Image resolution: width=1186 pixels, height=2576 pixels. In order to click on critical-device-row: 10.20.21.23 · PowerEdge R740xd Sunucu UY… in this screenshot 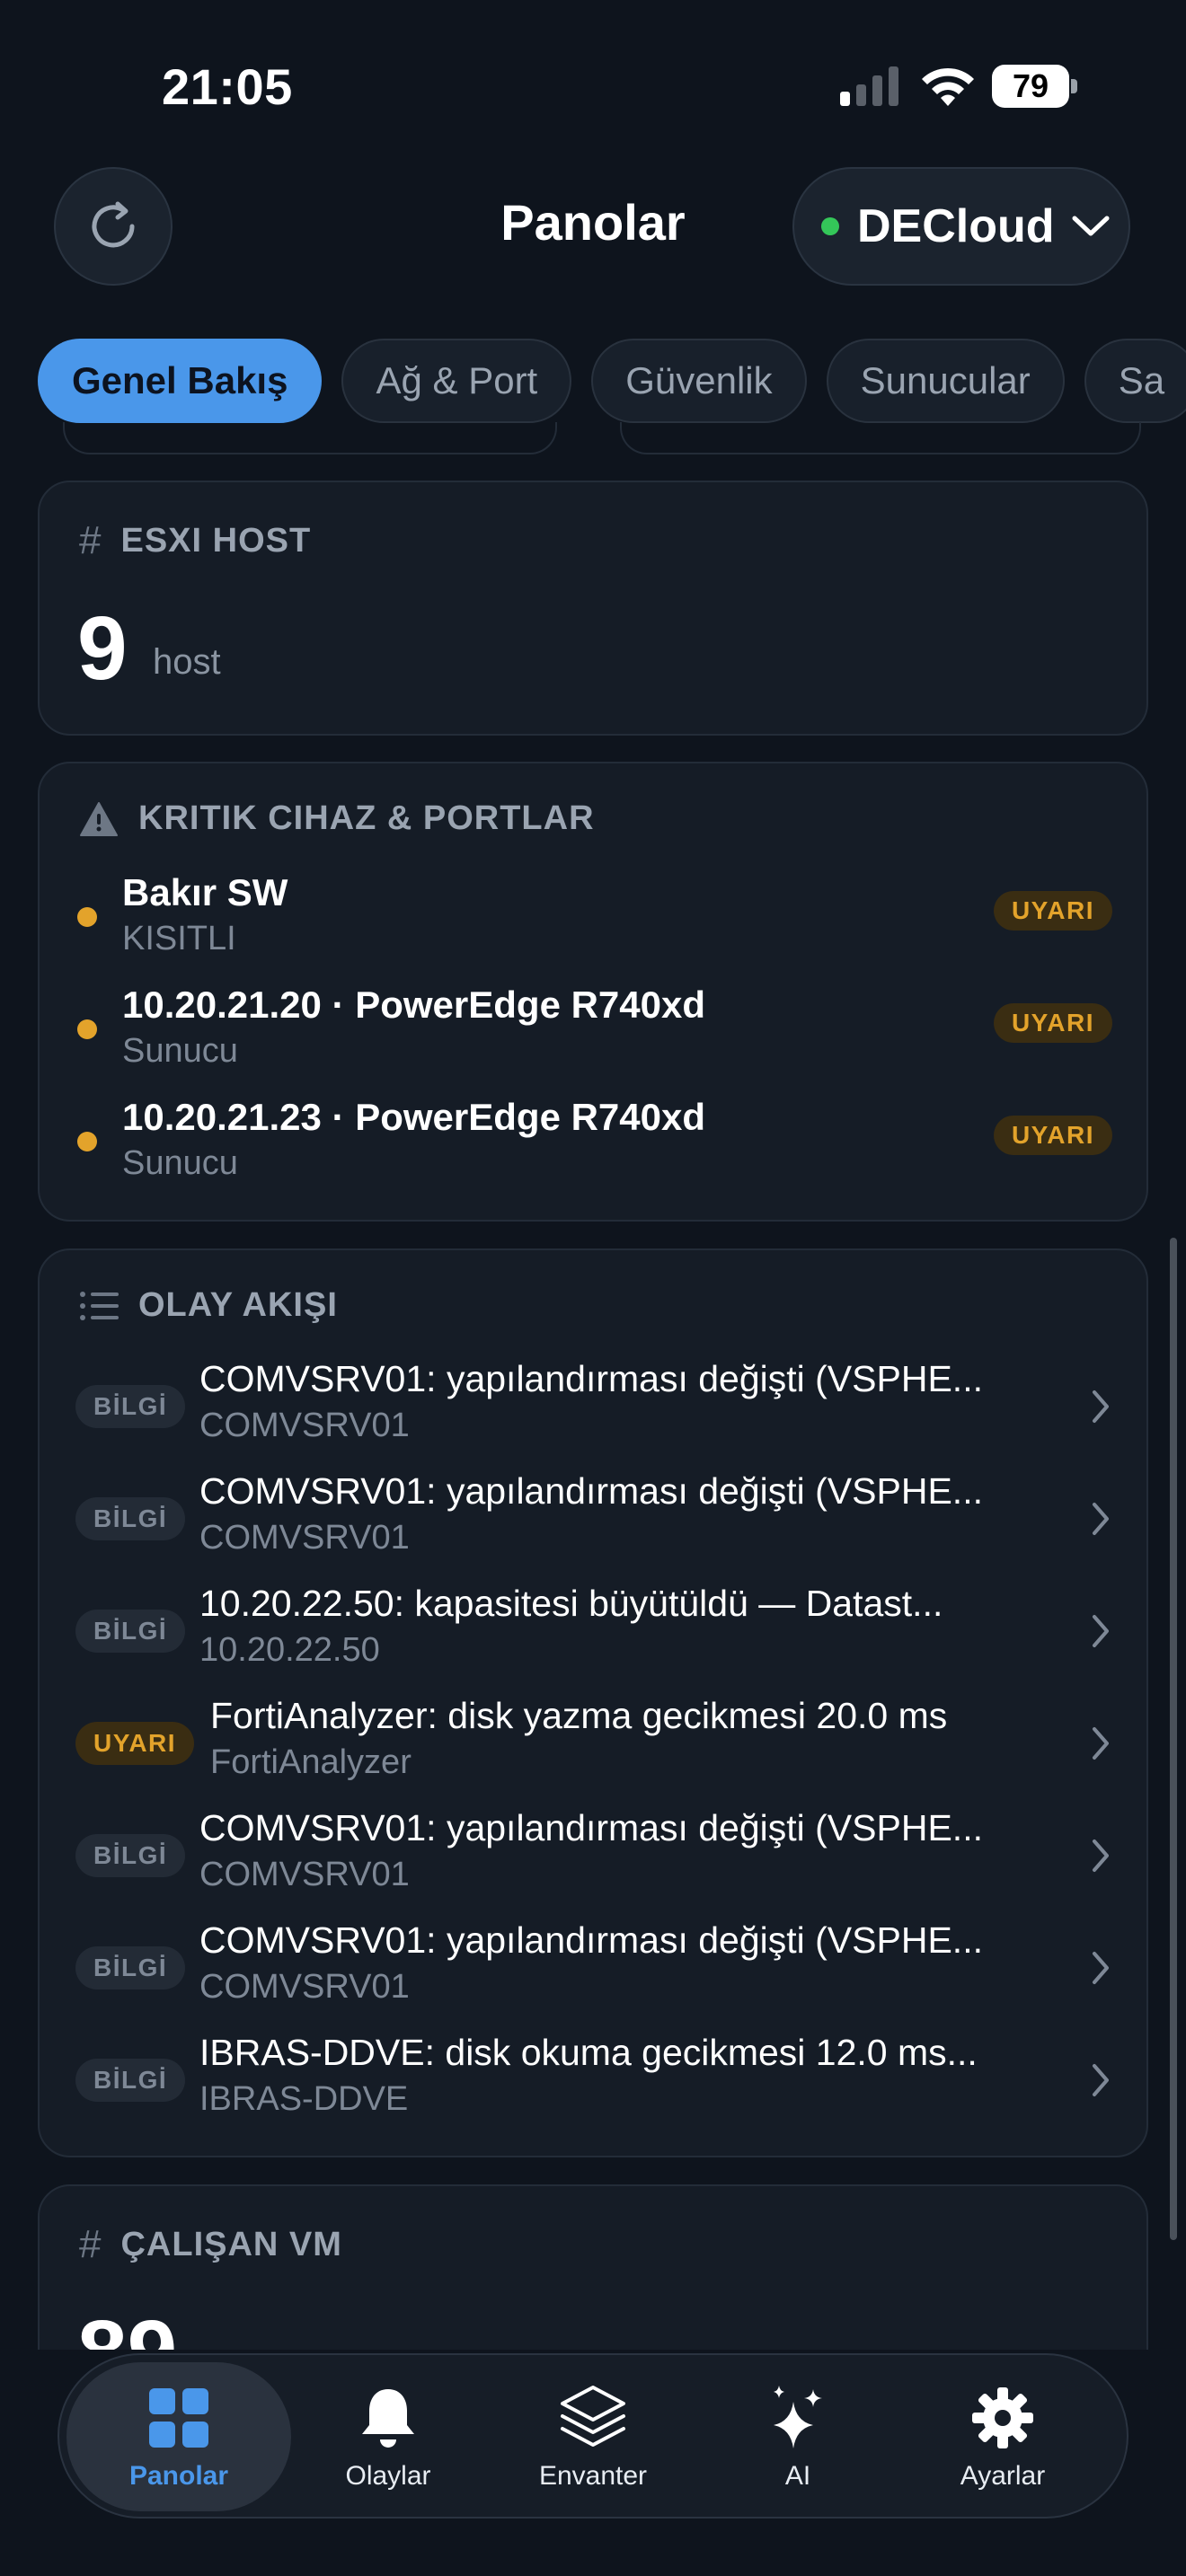, I will do `click(594, 1150)`.